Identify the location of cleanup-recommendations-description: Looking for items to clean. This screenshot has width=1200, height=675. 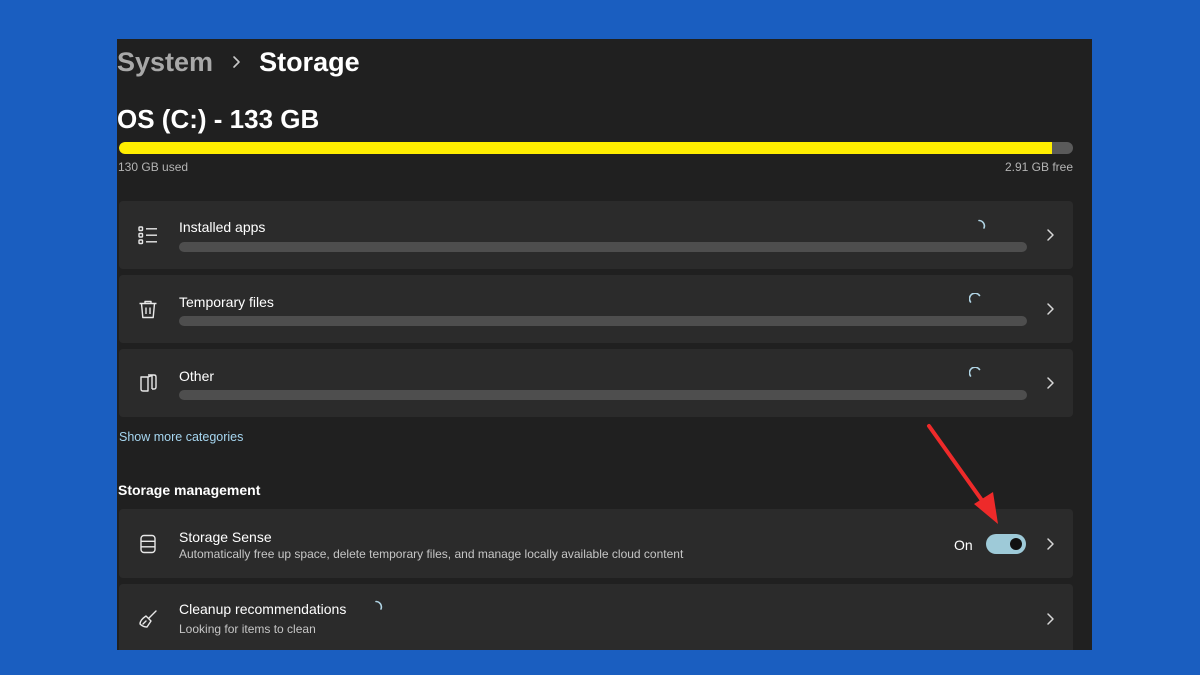
(247, 629).